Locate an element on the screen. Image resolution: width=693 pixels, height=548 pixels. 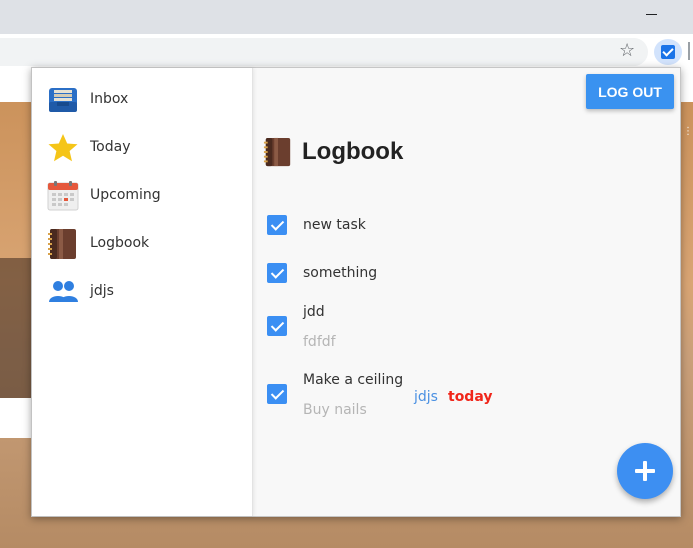
task-note: Buy nails is located at coordinates (335, 410).